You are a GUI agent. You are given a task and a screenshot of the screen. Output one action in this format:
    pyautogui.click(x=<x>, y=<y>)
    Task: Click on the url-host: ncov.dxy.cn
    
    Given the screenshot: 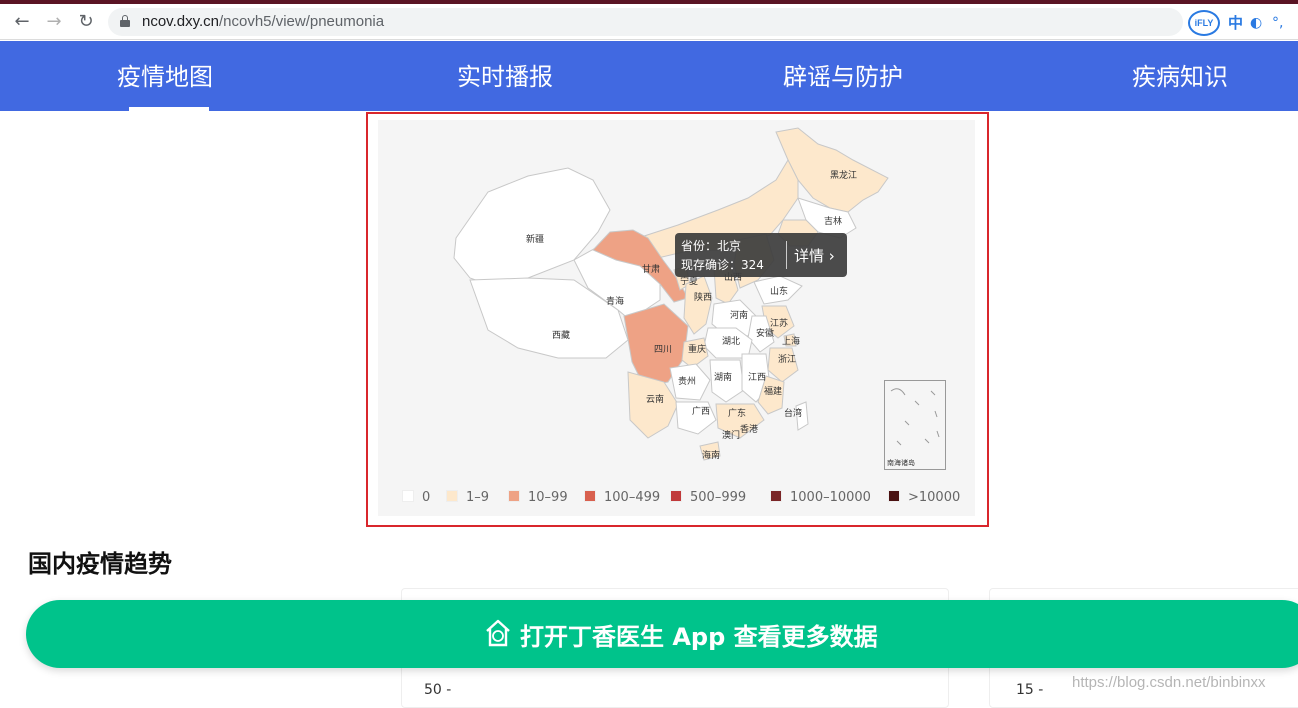 What is the action you would take?
    pyautogui.click(x=180, y=21)
    